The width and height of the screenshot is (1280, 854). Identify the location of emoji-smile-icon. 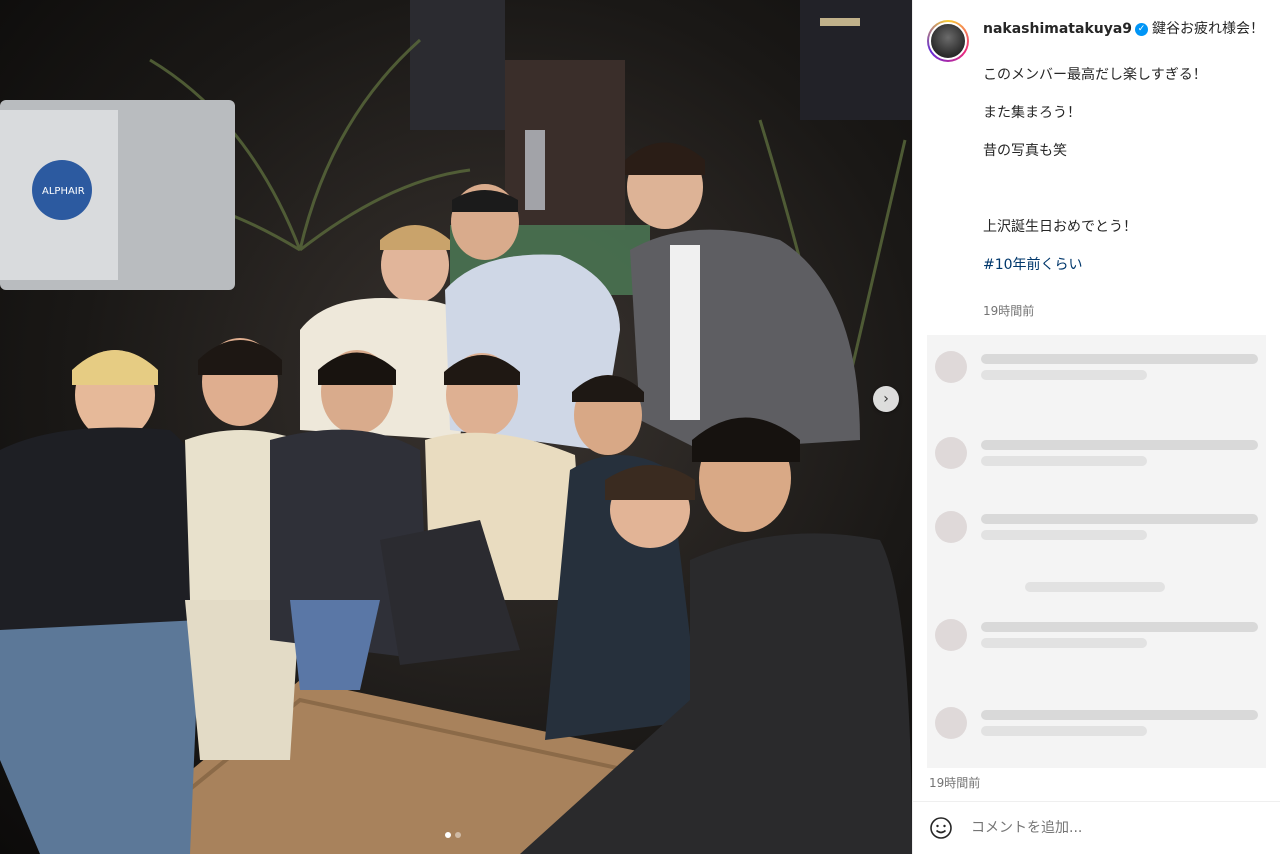
(941, 828).